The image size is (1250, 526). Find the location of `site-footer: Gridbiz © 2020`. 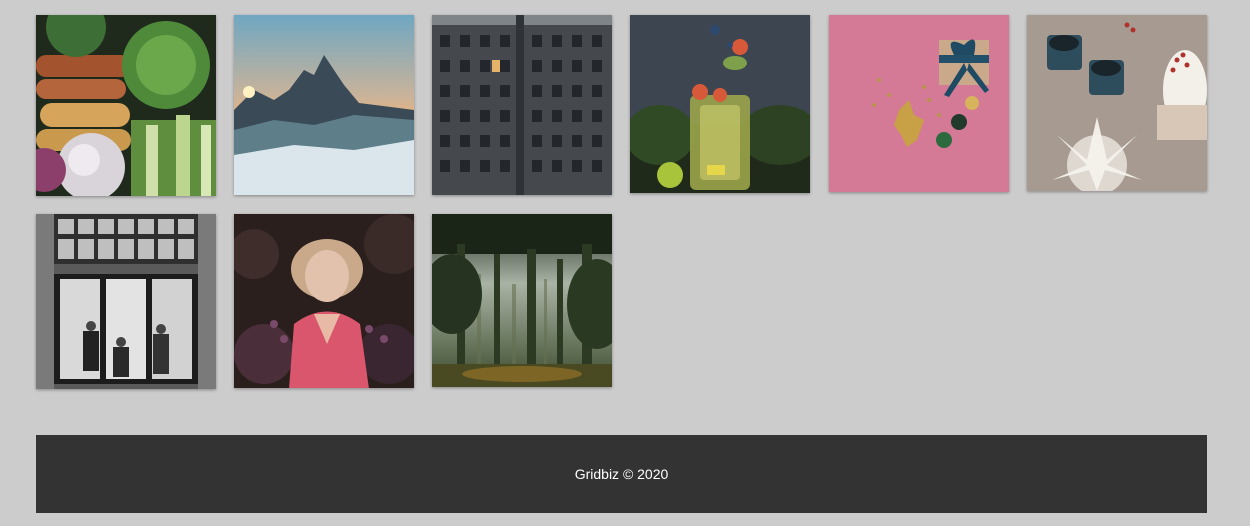

site-footer: Gridbiz © 2020 is located at coordinates (621, 474).